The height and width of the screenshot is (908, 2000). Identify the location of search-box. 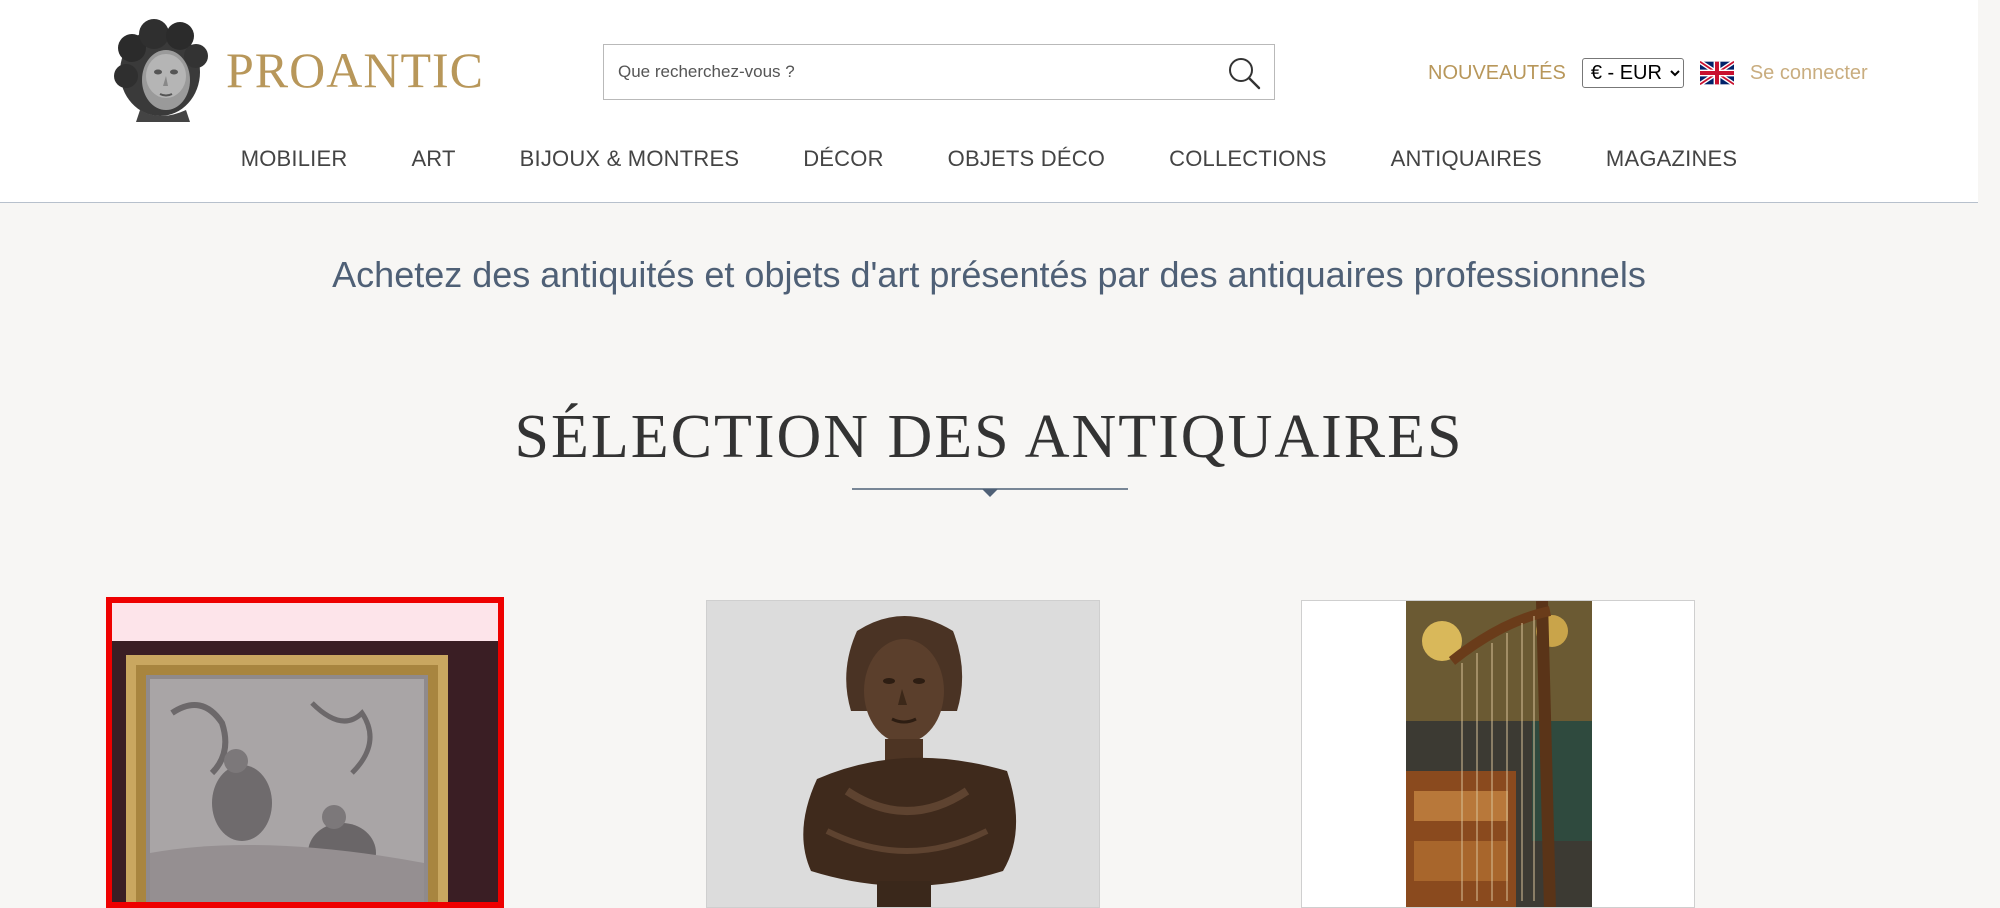
(939, 72).